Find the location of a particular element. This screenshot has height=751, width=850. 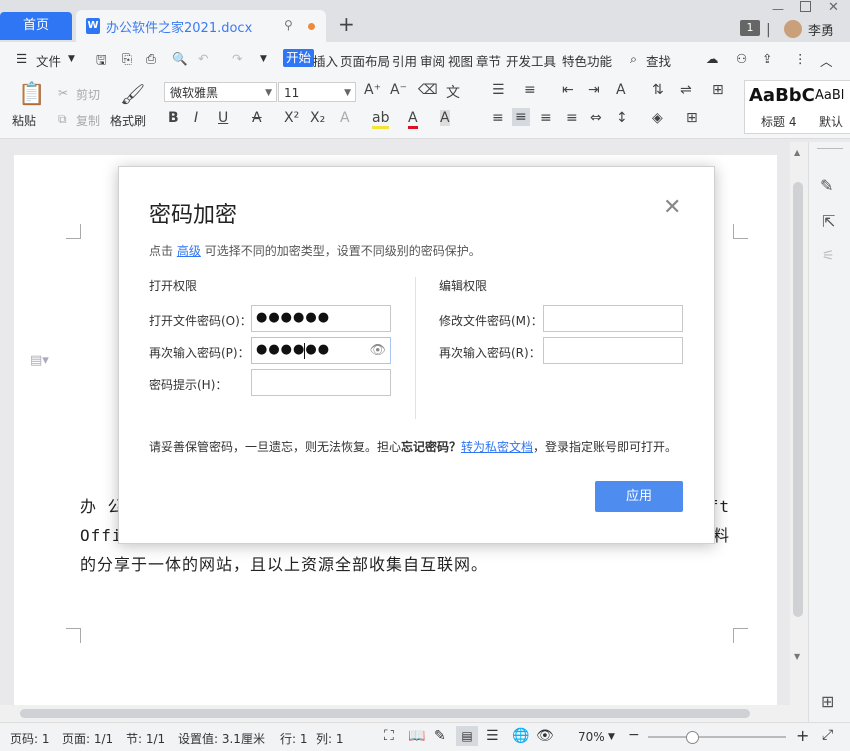

web-view-icon: 🌐 is located at coordinates (520, 736).